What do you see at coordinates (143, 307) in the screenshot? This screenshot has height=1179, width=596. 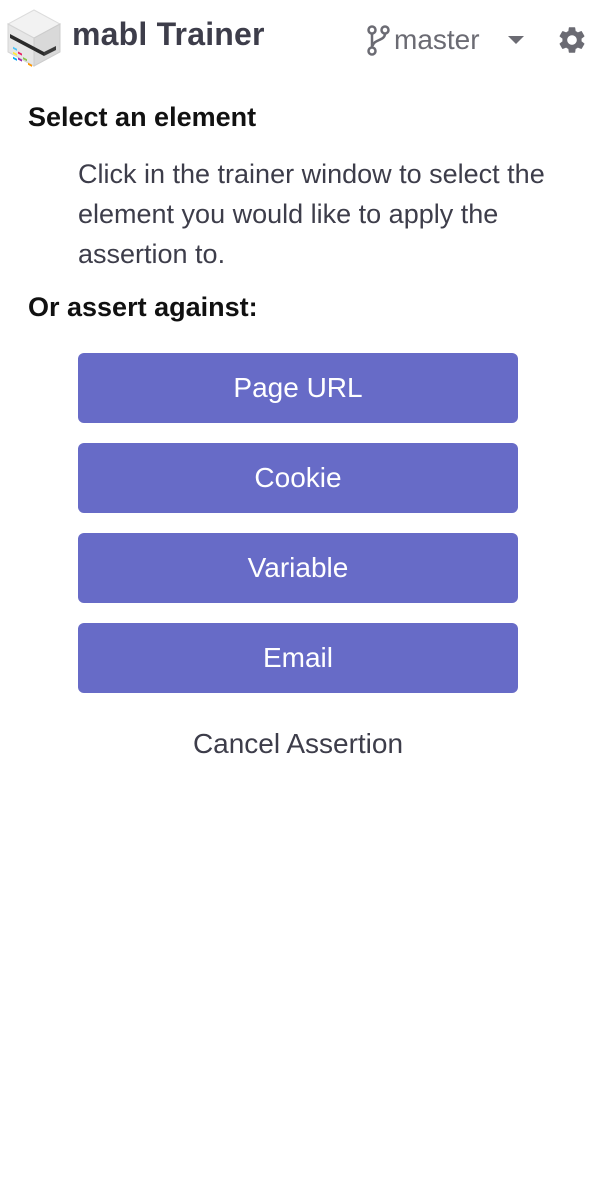 I see `assert-against-heading: Or assert against:` at bounding box center [143, 307].